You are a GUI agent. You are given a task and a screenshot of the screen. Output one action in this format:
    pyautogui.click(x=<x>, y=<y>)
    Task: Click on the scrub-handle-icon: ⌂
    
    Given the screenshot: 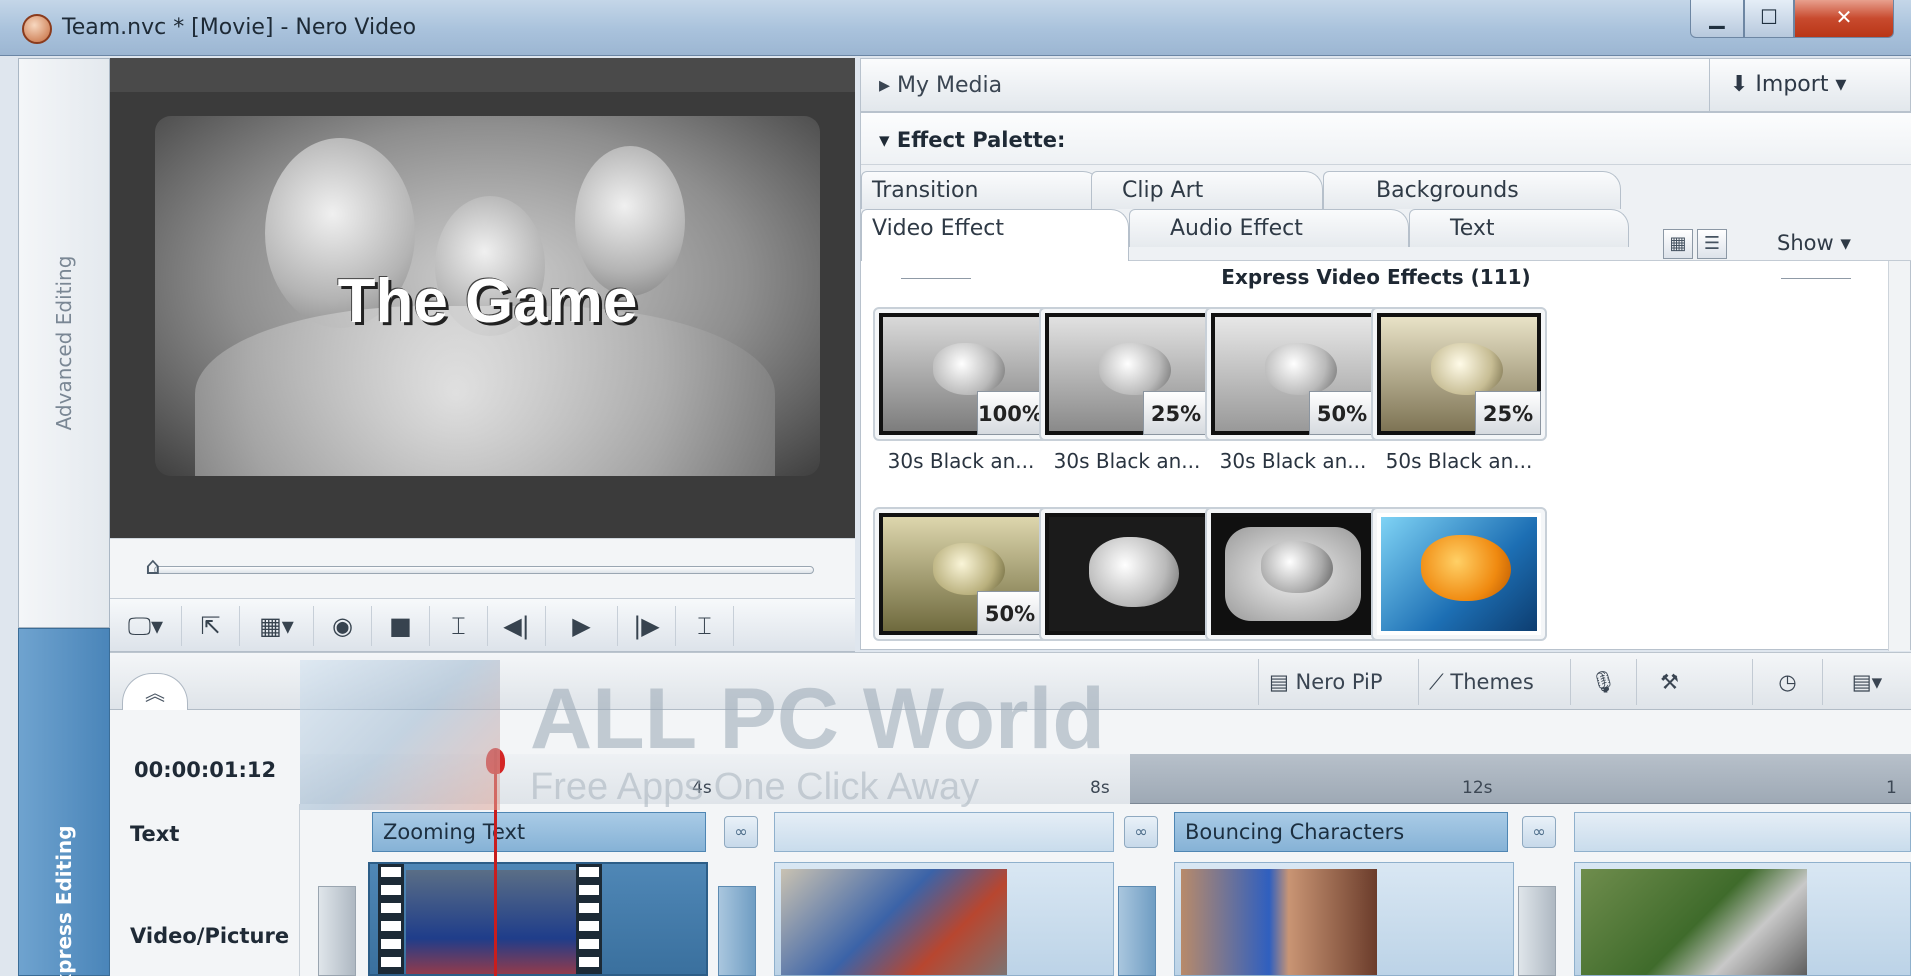 What is the action you would take?
    pyautogui.click(x=153, y=566)
    